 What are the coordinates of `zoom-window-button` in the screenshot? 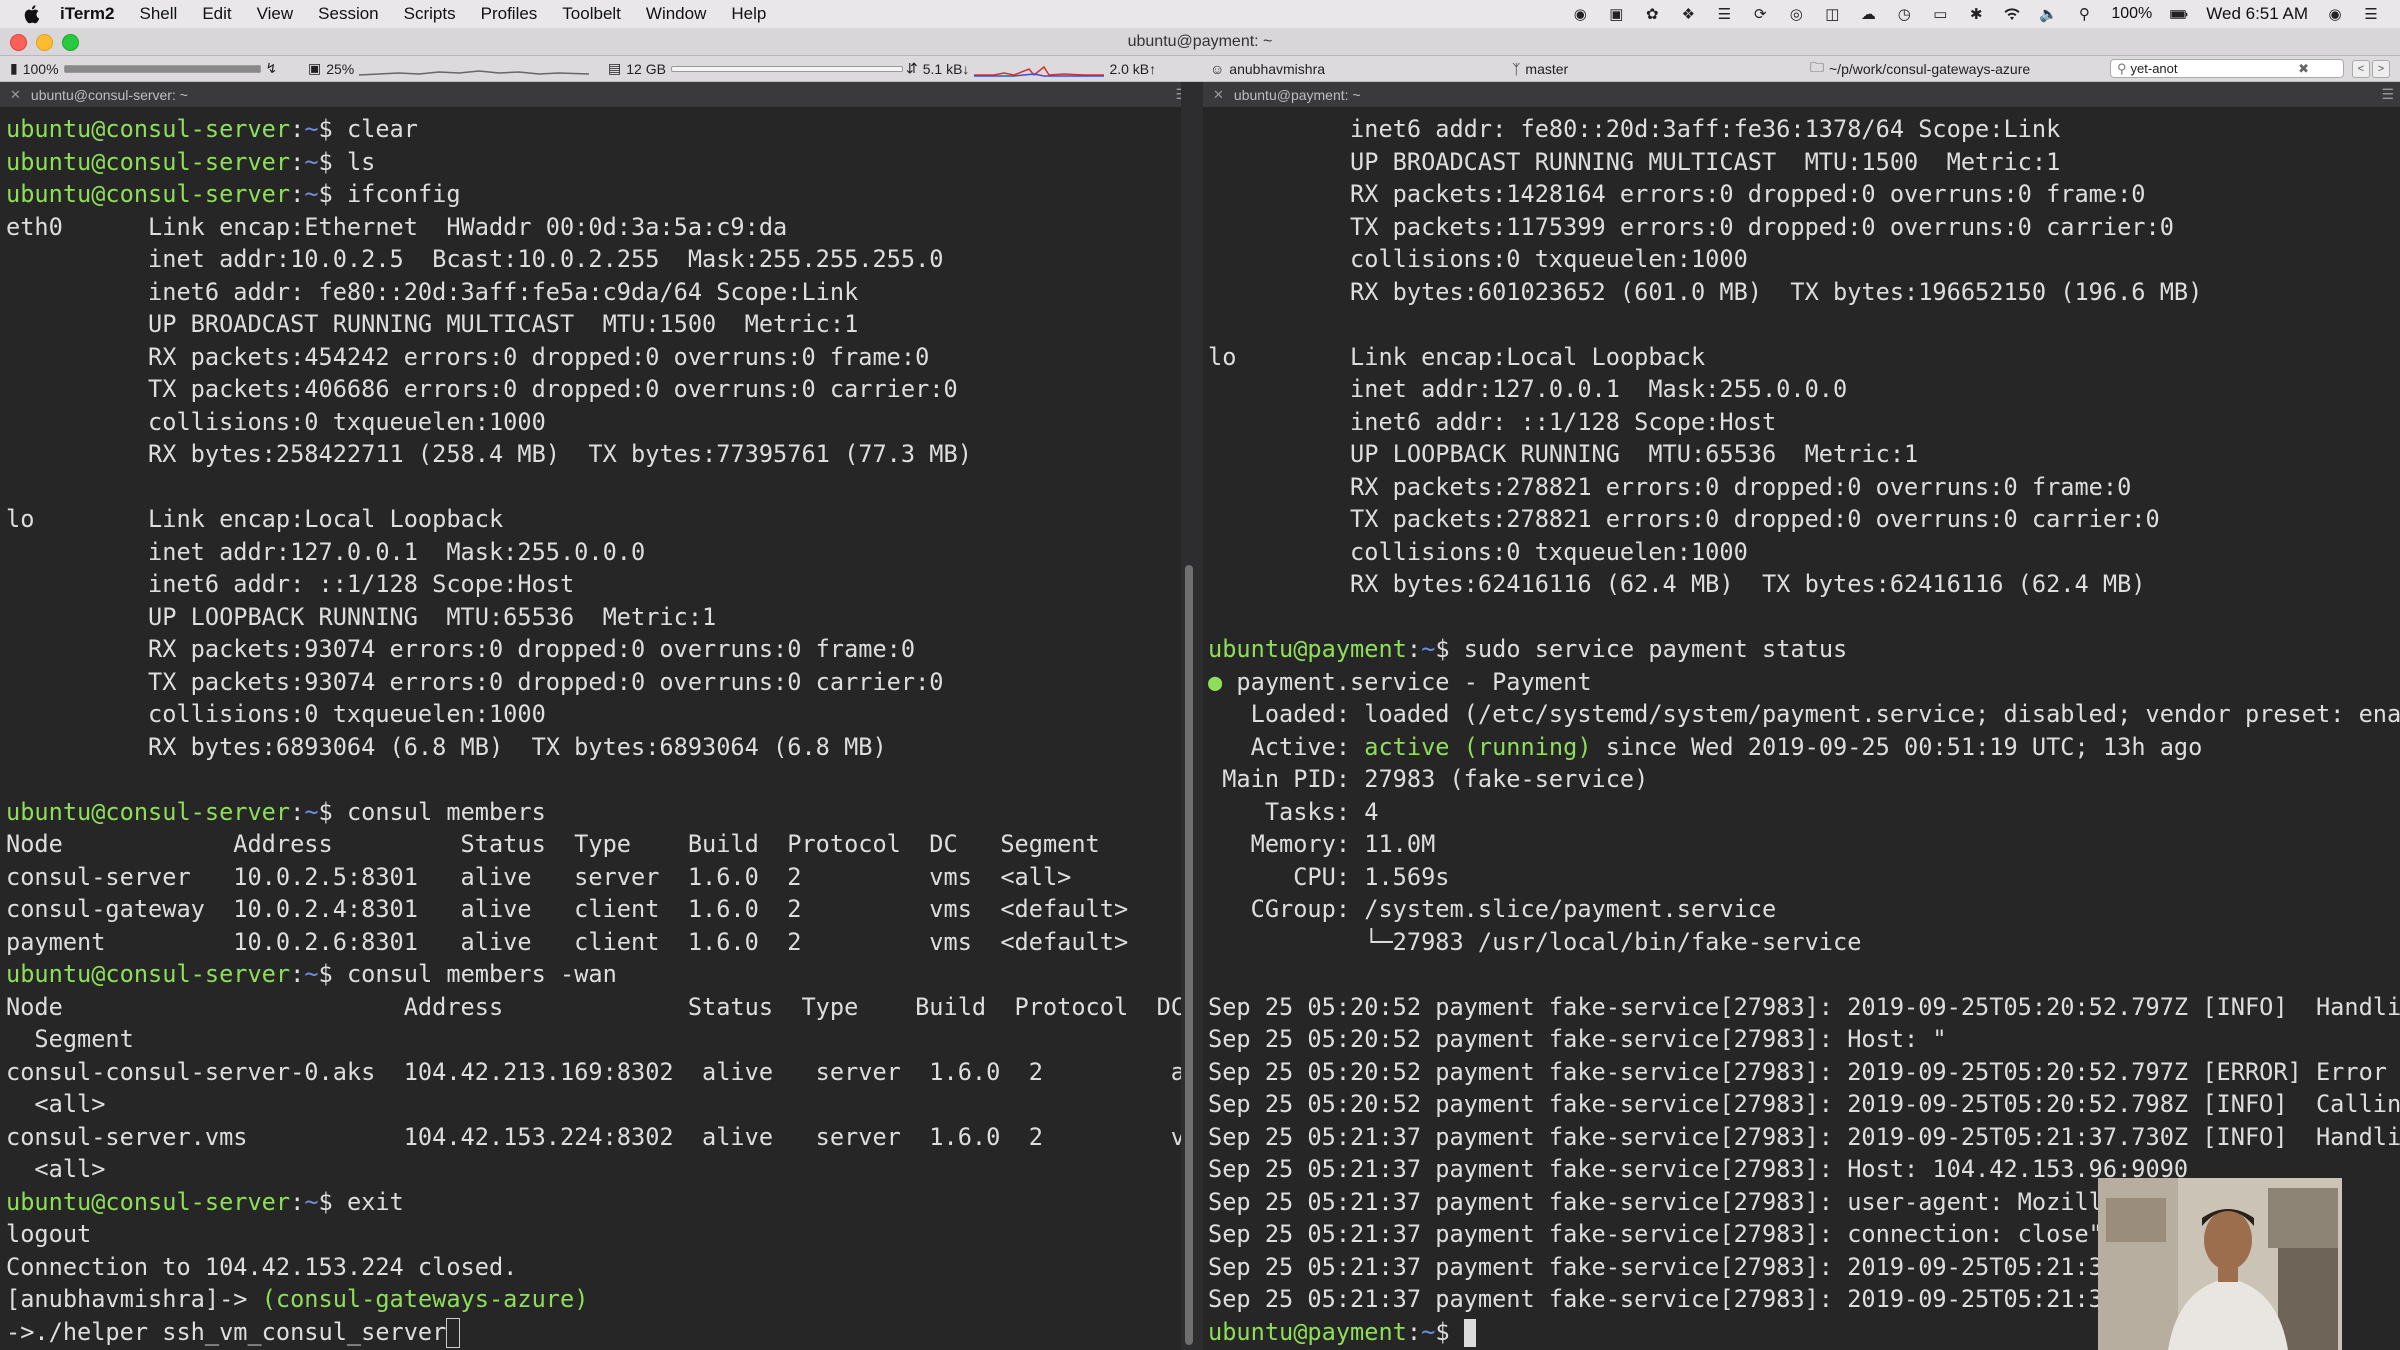 It's located at (70, 42).